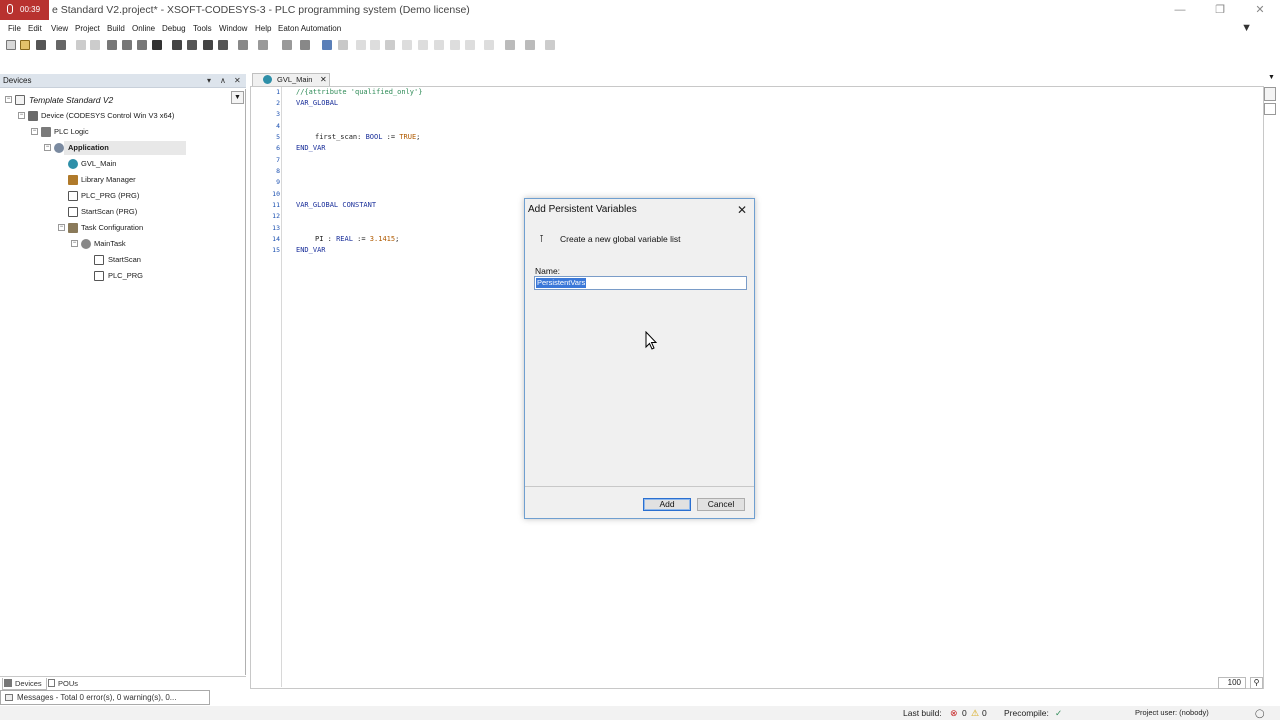  I want to click on tree-item-plc-prg: PLC_PRG (PRG), so click(110, 196).